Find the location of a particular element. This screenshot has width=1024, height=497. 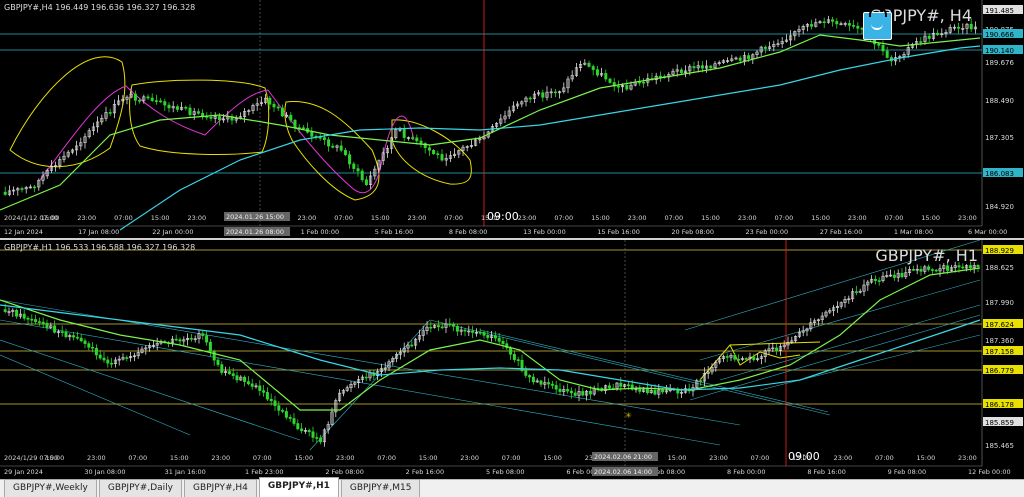

h1-price-label: 185.859 is located at coordinates (999, 423).